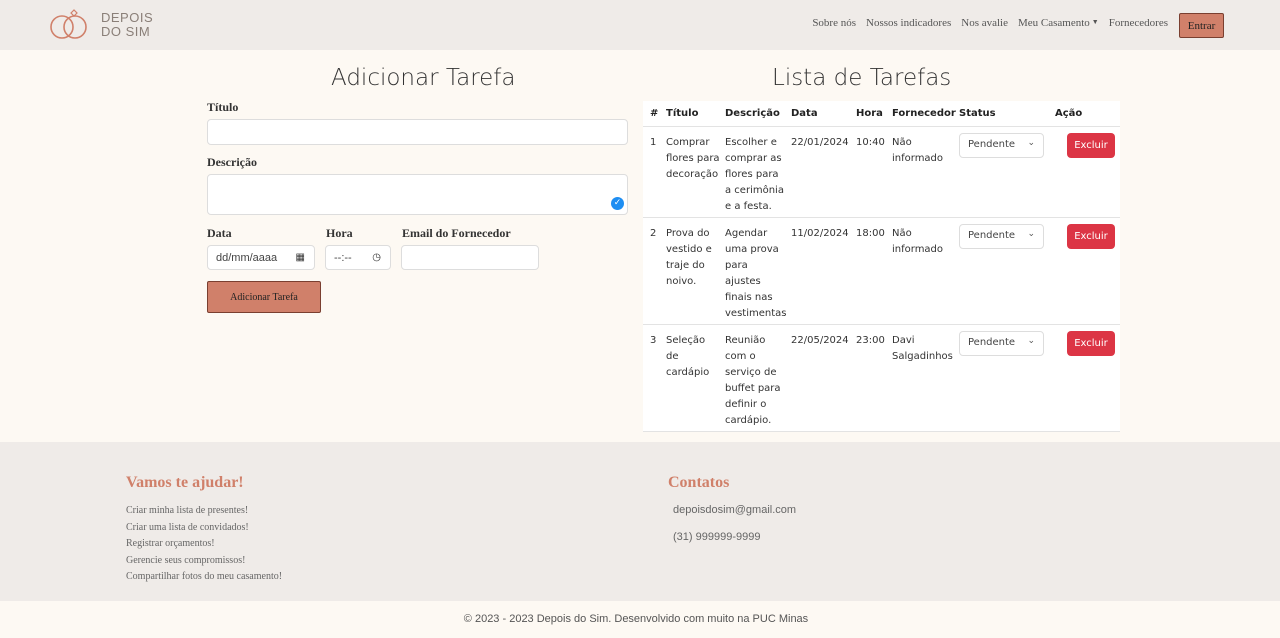 This screenshot has height=638, width=1280. Describe the element at coordinates (223, 107) in the screenshot. I see `title-label: Título` at that location.